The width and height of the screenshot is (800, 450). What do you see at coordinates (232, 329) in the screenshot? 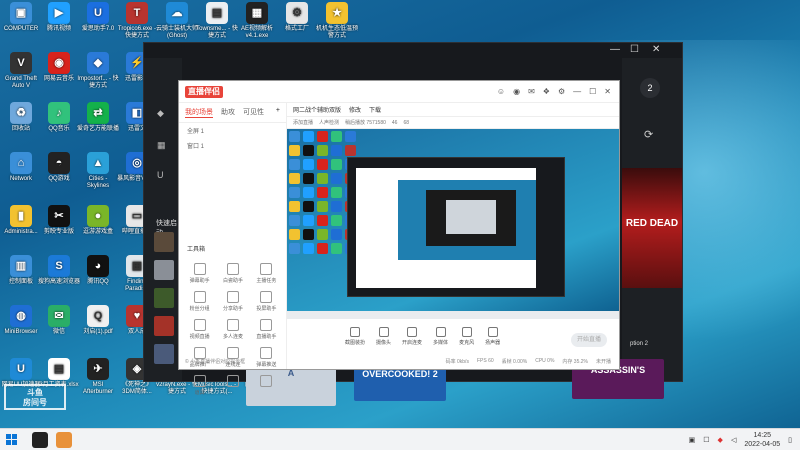
I see `toolbox-item: 多人连麦` at bounding box center [232, 329].